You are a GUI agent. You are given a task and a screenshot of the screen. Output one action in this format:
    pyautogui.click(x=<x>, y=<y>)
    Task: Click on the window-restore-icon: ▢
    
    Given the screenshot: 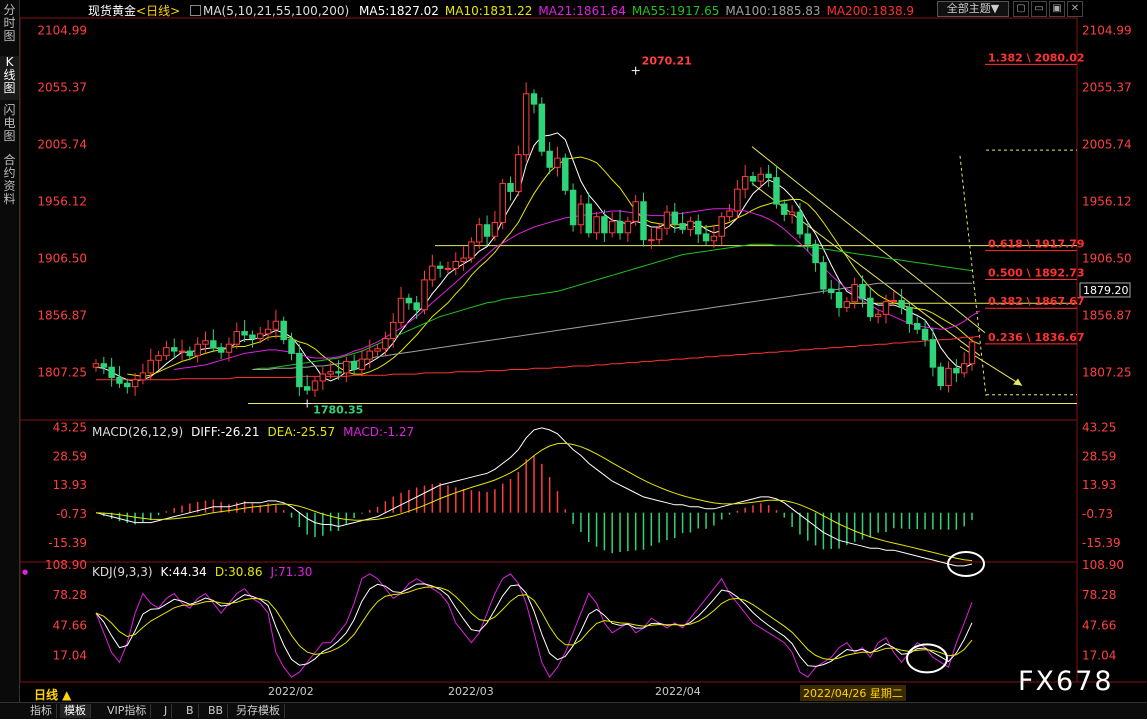 What is the action you would take?
    pyautogui.click(x=1021, y=9)
    